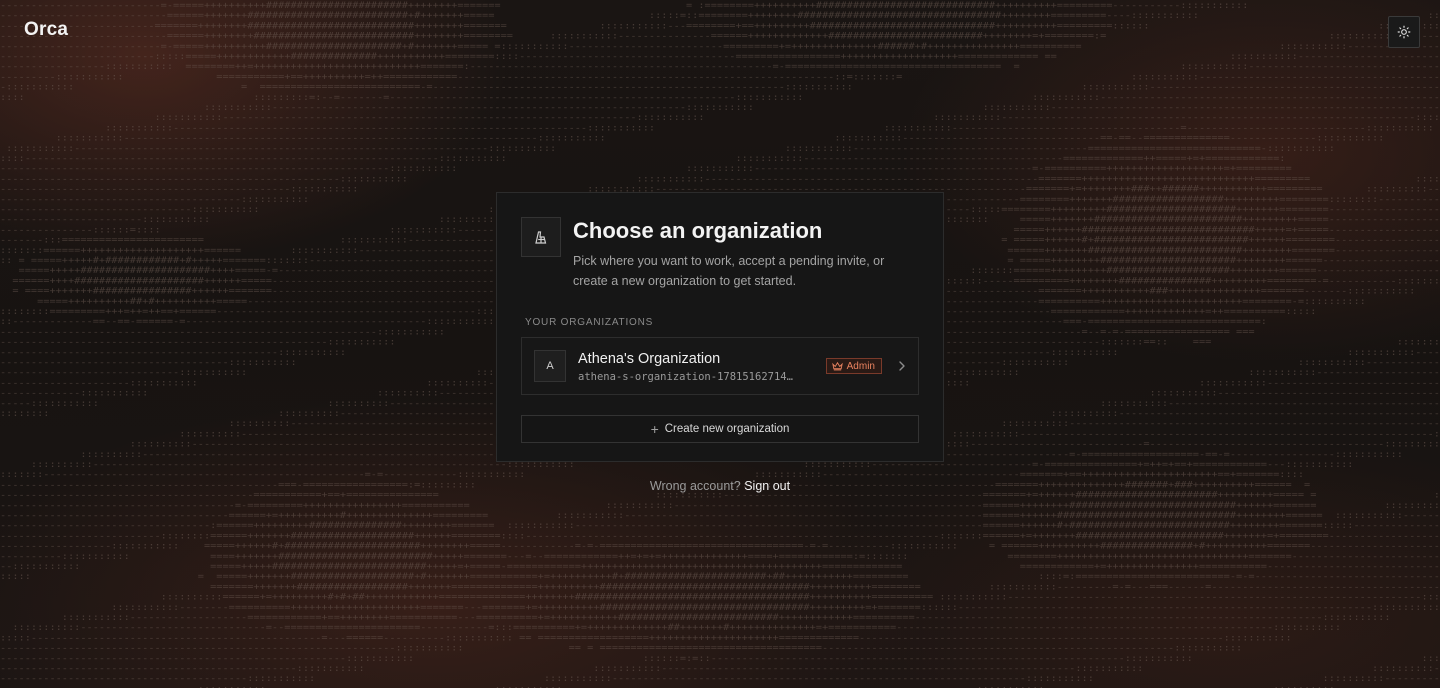  What do you see at coordinates (860, 366) in the screenshot?
I see `role-badge-label: Admin` at bounding box center [860, 366].